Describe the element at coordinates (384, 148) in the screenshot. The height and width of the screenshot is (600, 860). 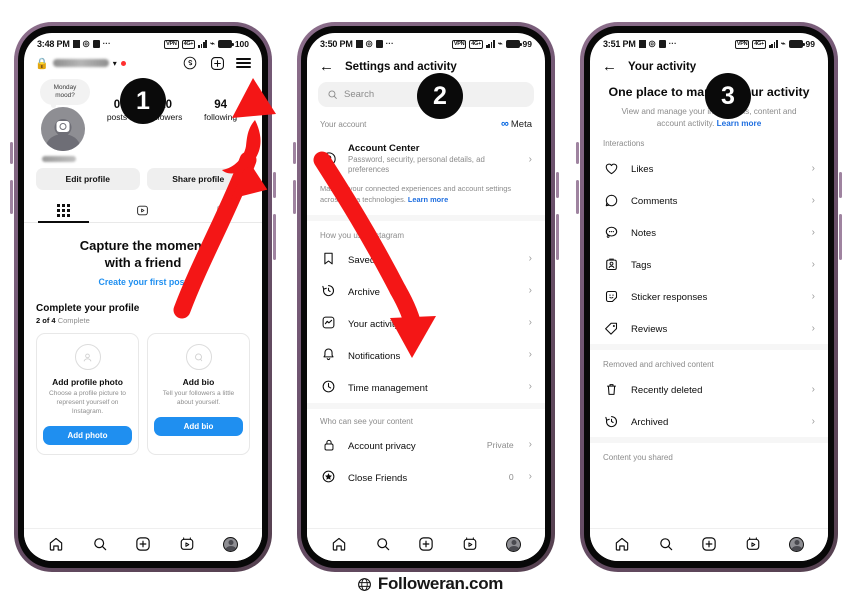
I see `row-title: Account Center` at that location.